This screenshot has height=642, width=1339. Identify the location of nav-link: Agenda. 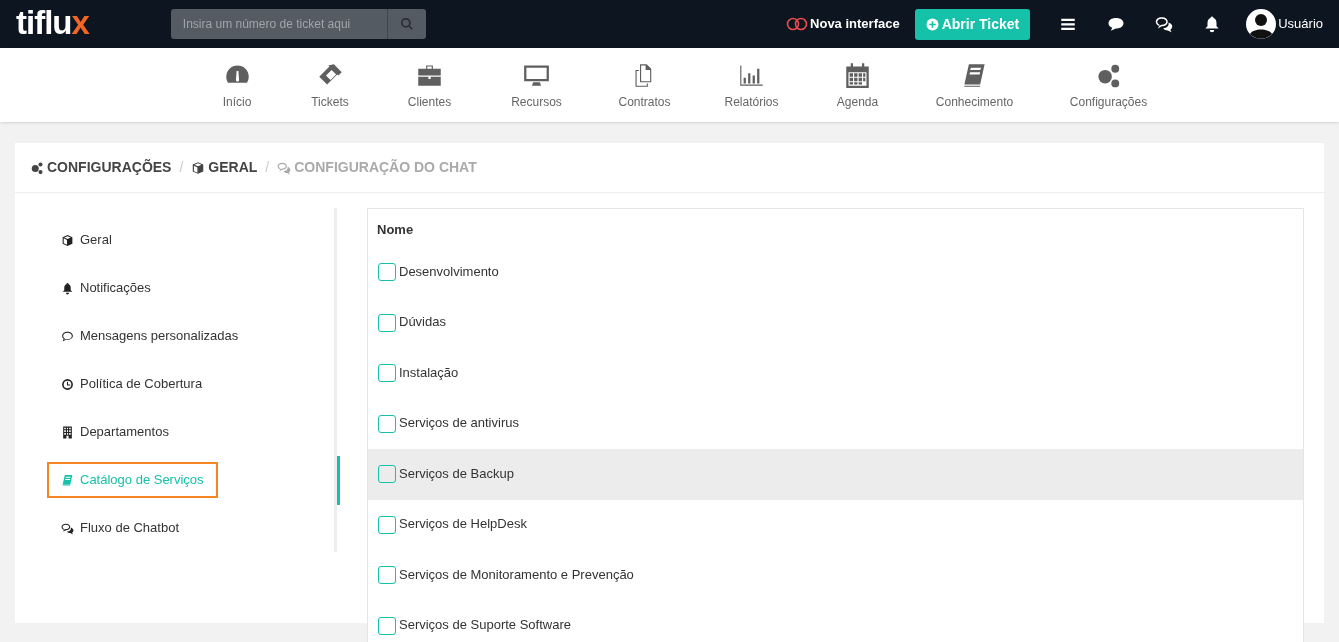
(857, 79).